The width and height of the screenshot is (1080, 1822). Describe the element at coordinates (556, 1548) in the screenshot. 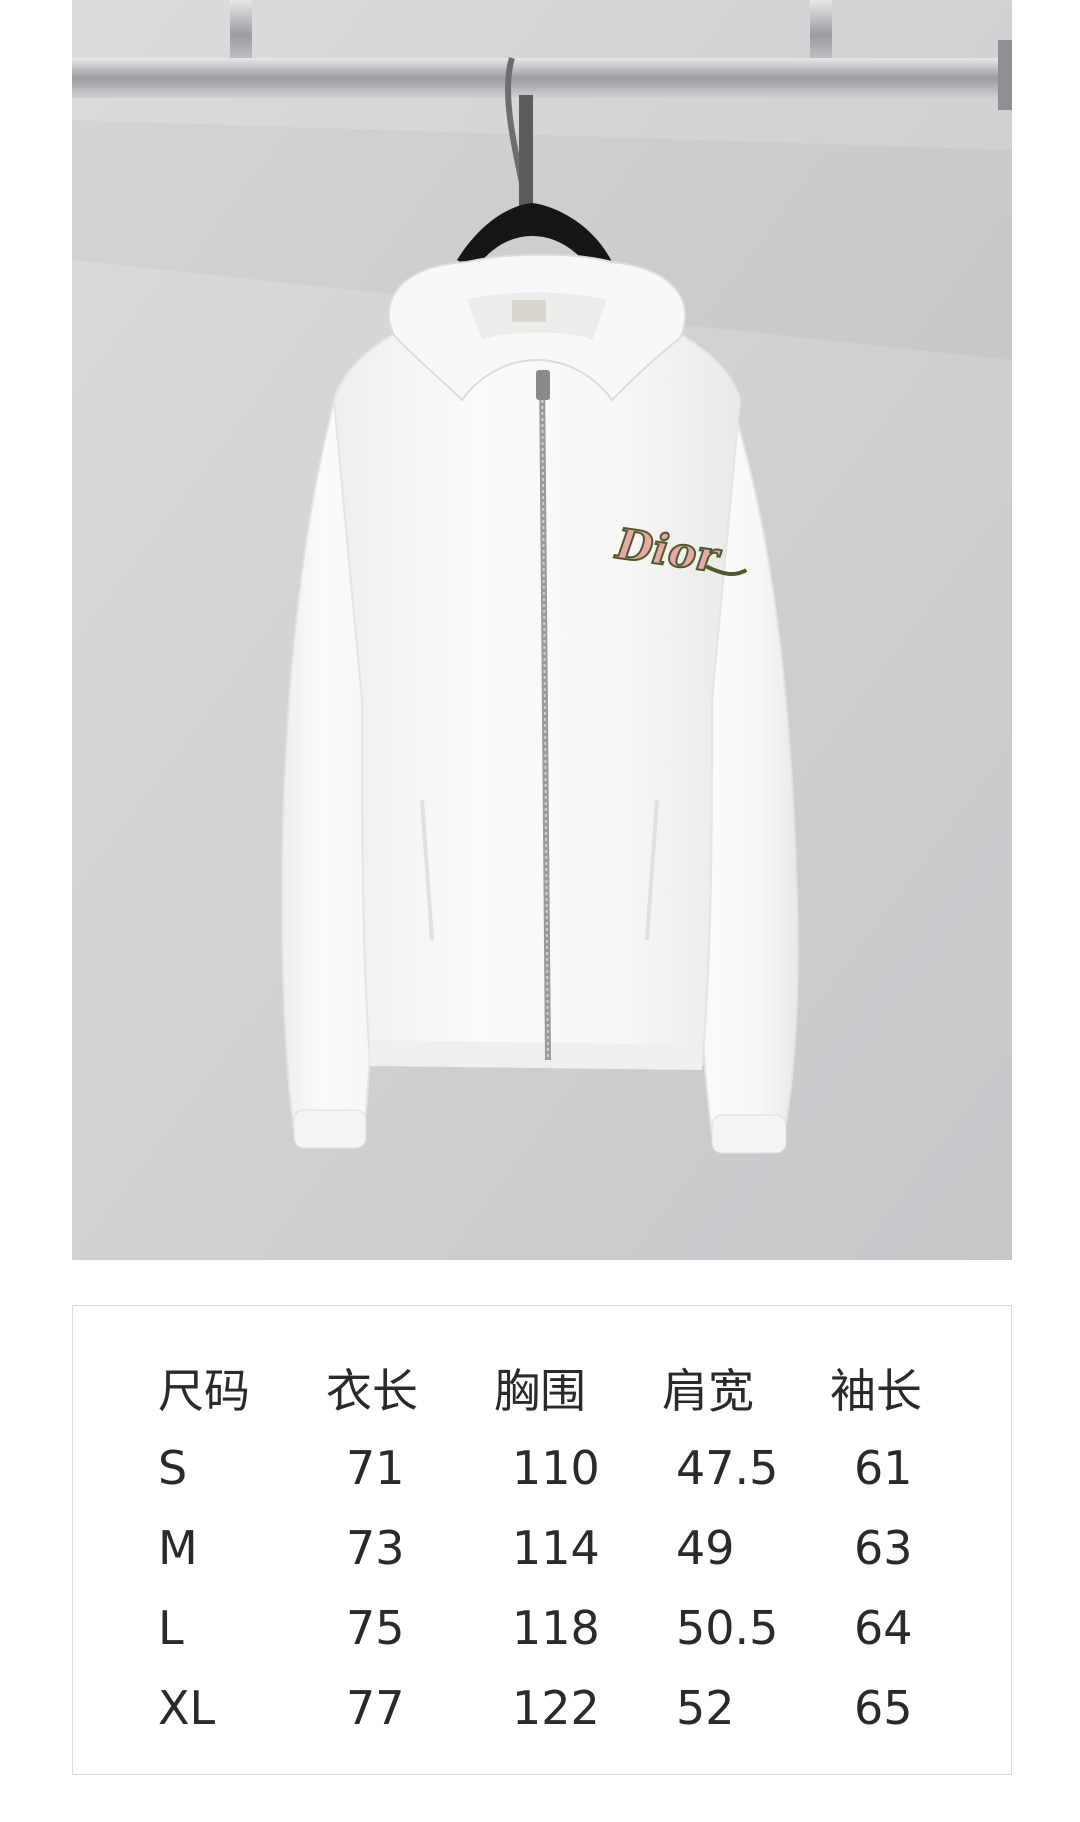

I see `chest-cell: 114` at that location.